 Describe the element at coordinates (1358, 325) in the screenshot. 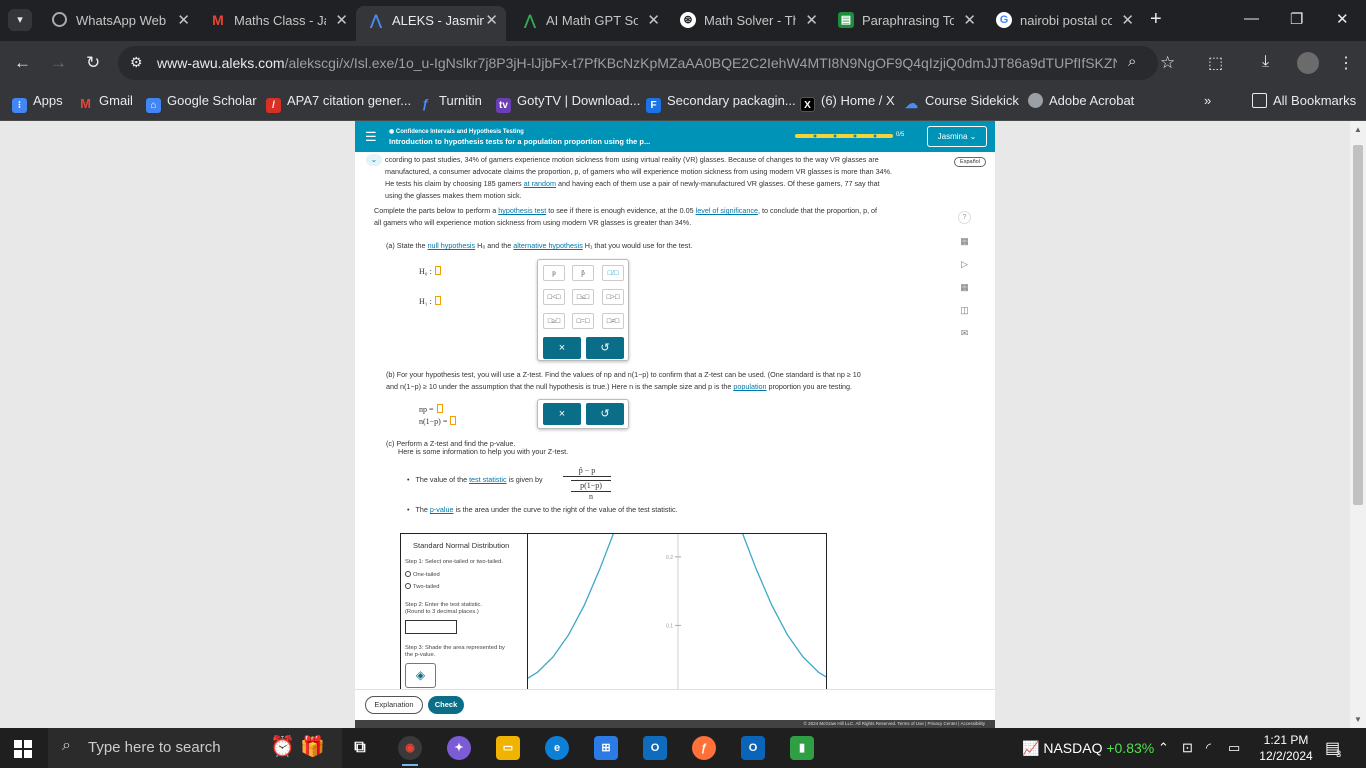

I see `scroll-thumb` at that location.